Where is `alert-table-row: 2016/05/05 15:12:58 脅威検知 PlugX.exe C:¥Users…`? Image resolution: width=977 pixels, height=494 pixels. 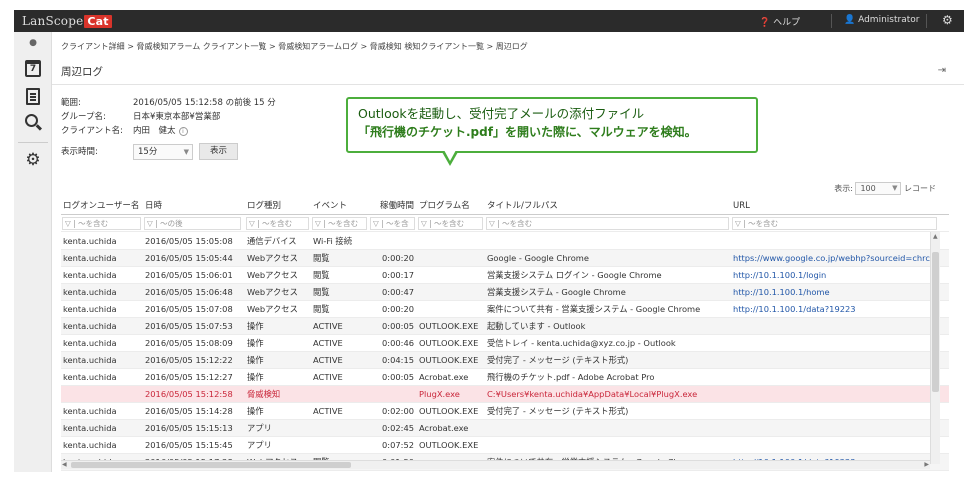 alert-table-row: 2016/05/05 15:12:58 脅威検知 PlugX.exe C:¥Users… is located at coordinates (505, 394).